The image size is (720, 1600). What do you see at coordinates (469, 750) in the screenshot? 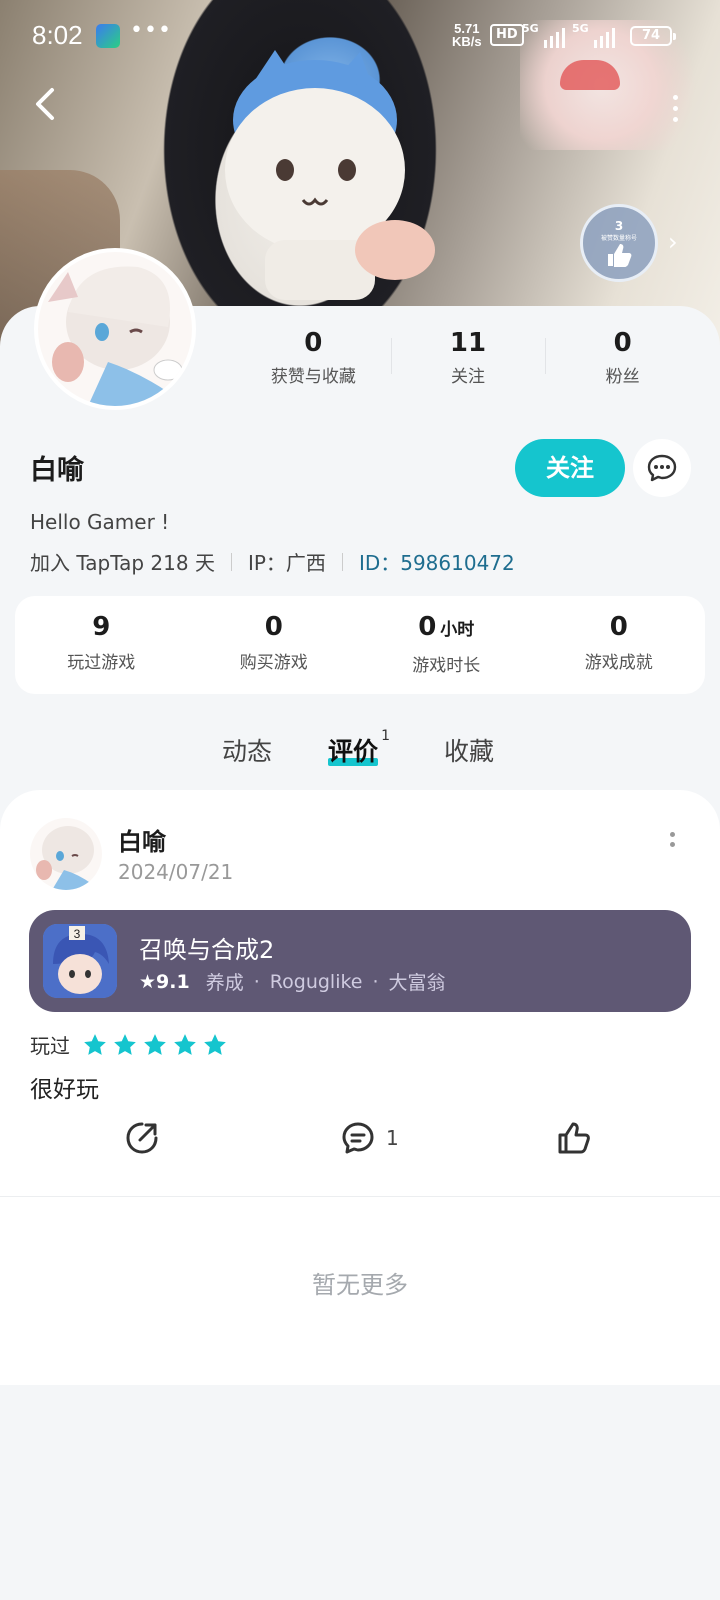
I see `tab-favorites: 收藏` at bounding box center [469, 750].